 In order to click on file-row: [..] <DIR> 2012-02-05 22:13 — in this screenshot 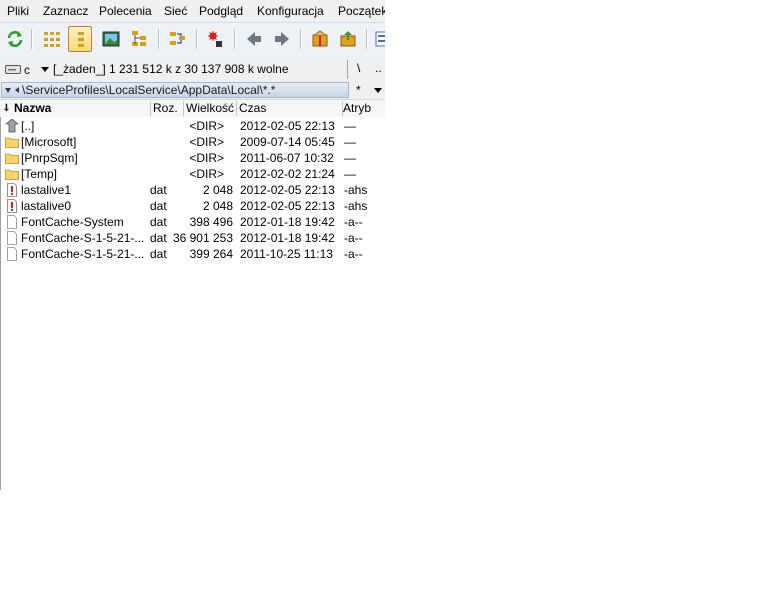, I will do `click(193, 126)`.